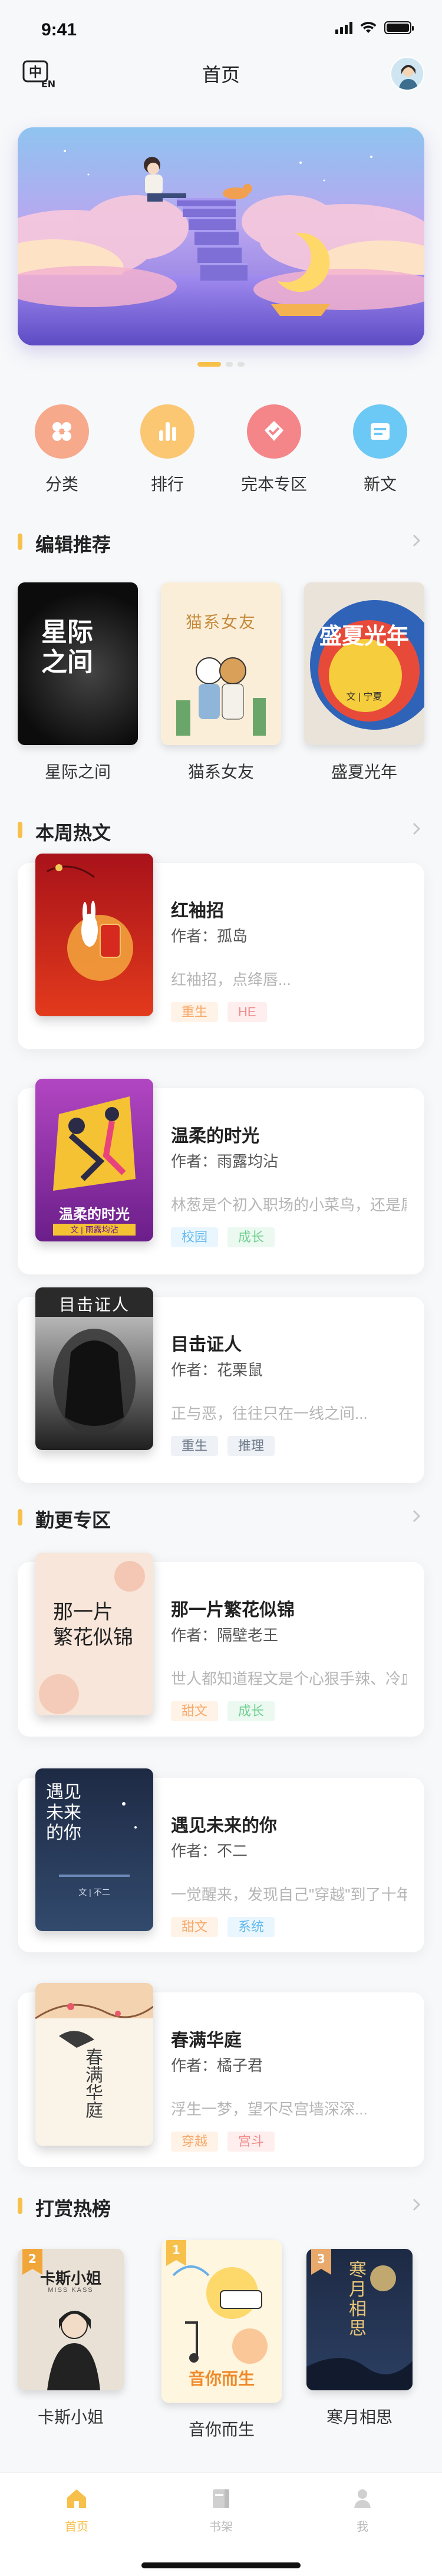 The height and width of the screenshot is (2576, 442). Describe the element at coordinates (368, 27) in the screenshot. I see `wifi-icon` at that location.